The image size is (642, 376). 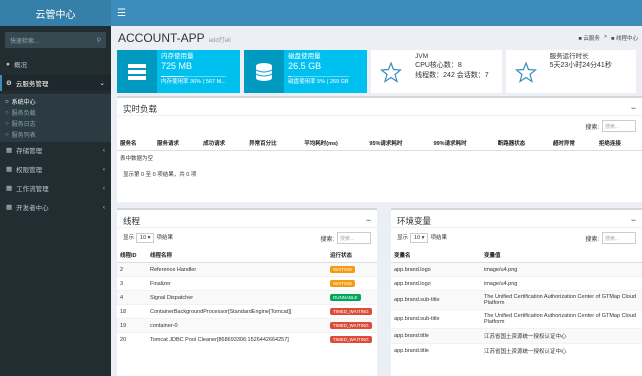 I want to click on submenu-item: ○ 服务列表, so click(x=58, y=134).